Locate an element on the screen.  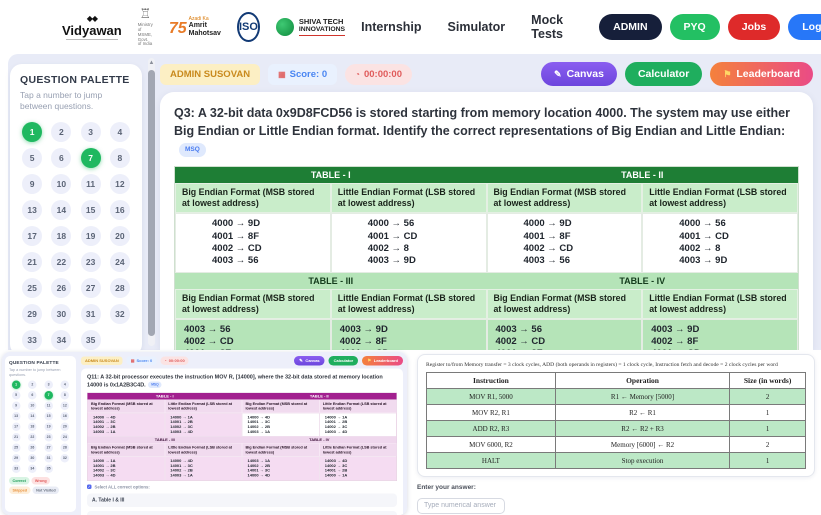
mini-palette-number: 27 is located at coordinates (48, 448).